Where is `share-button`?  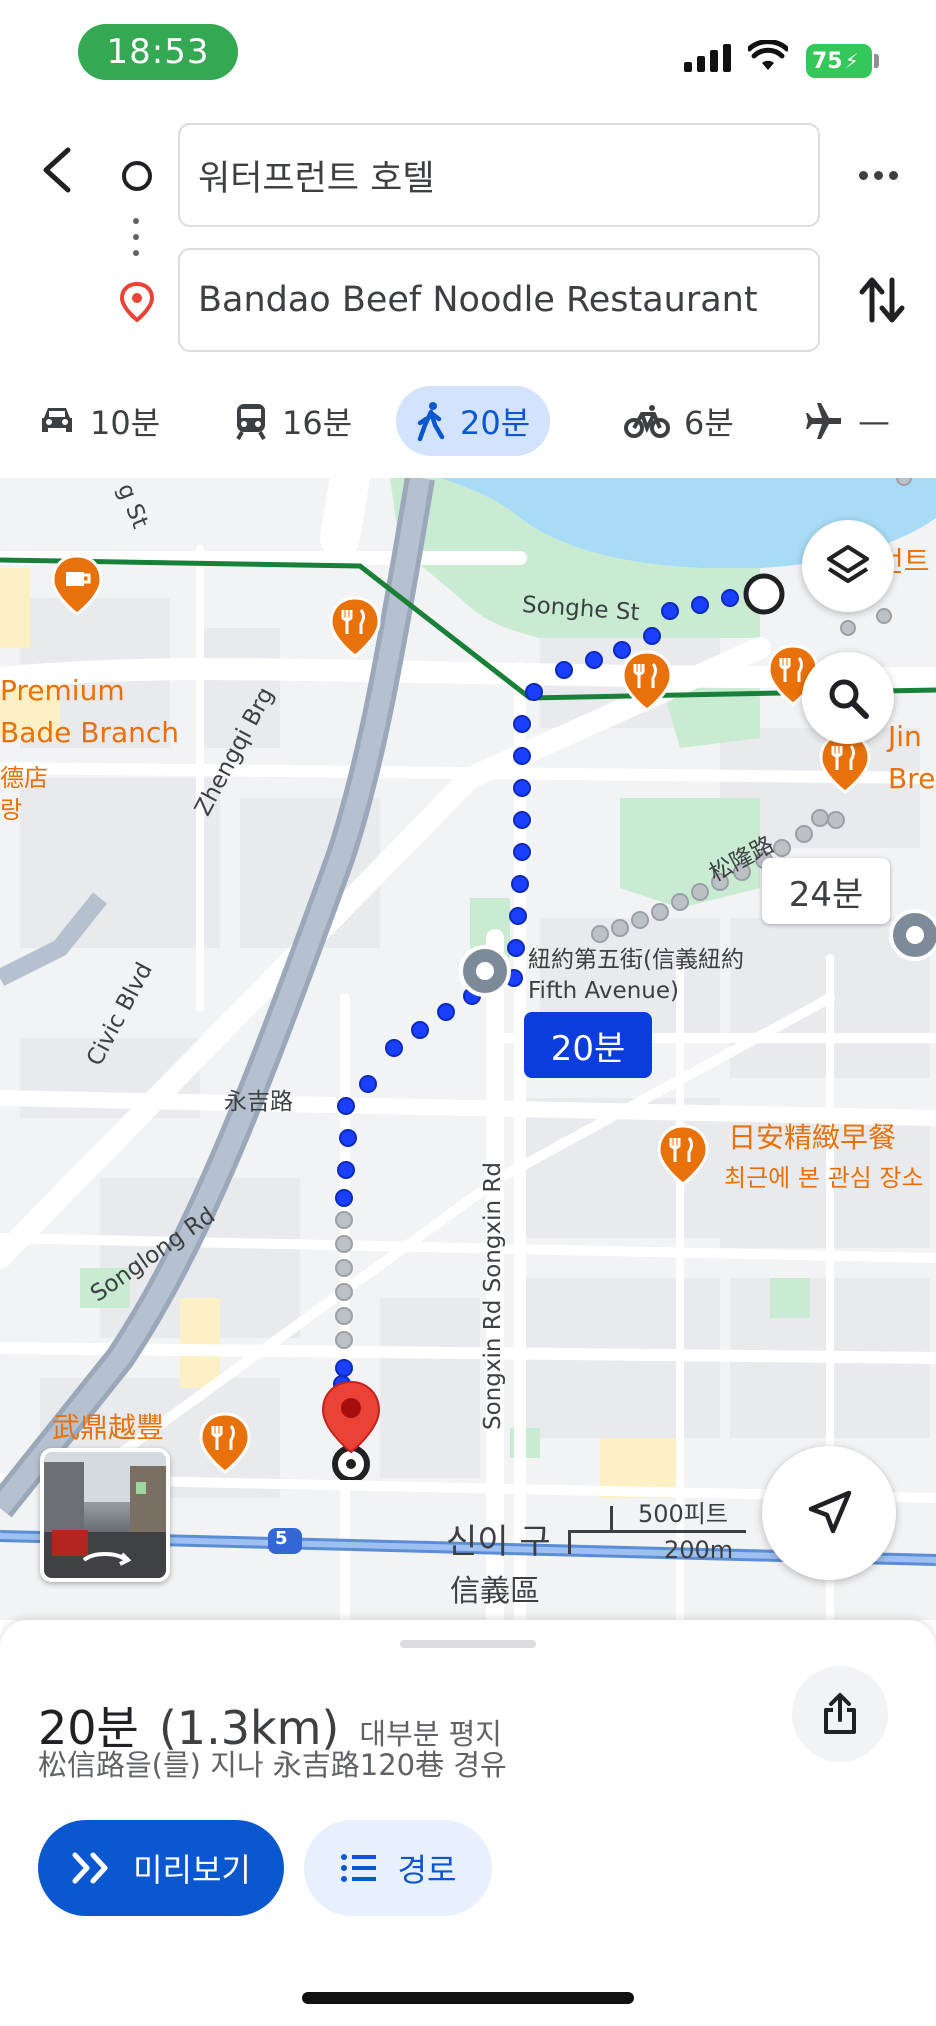 share-button is located at coordinates (840, 1714).